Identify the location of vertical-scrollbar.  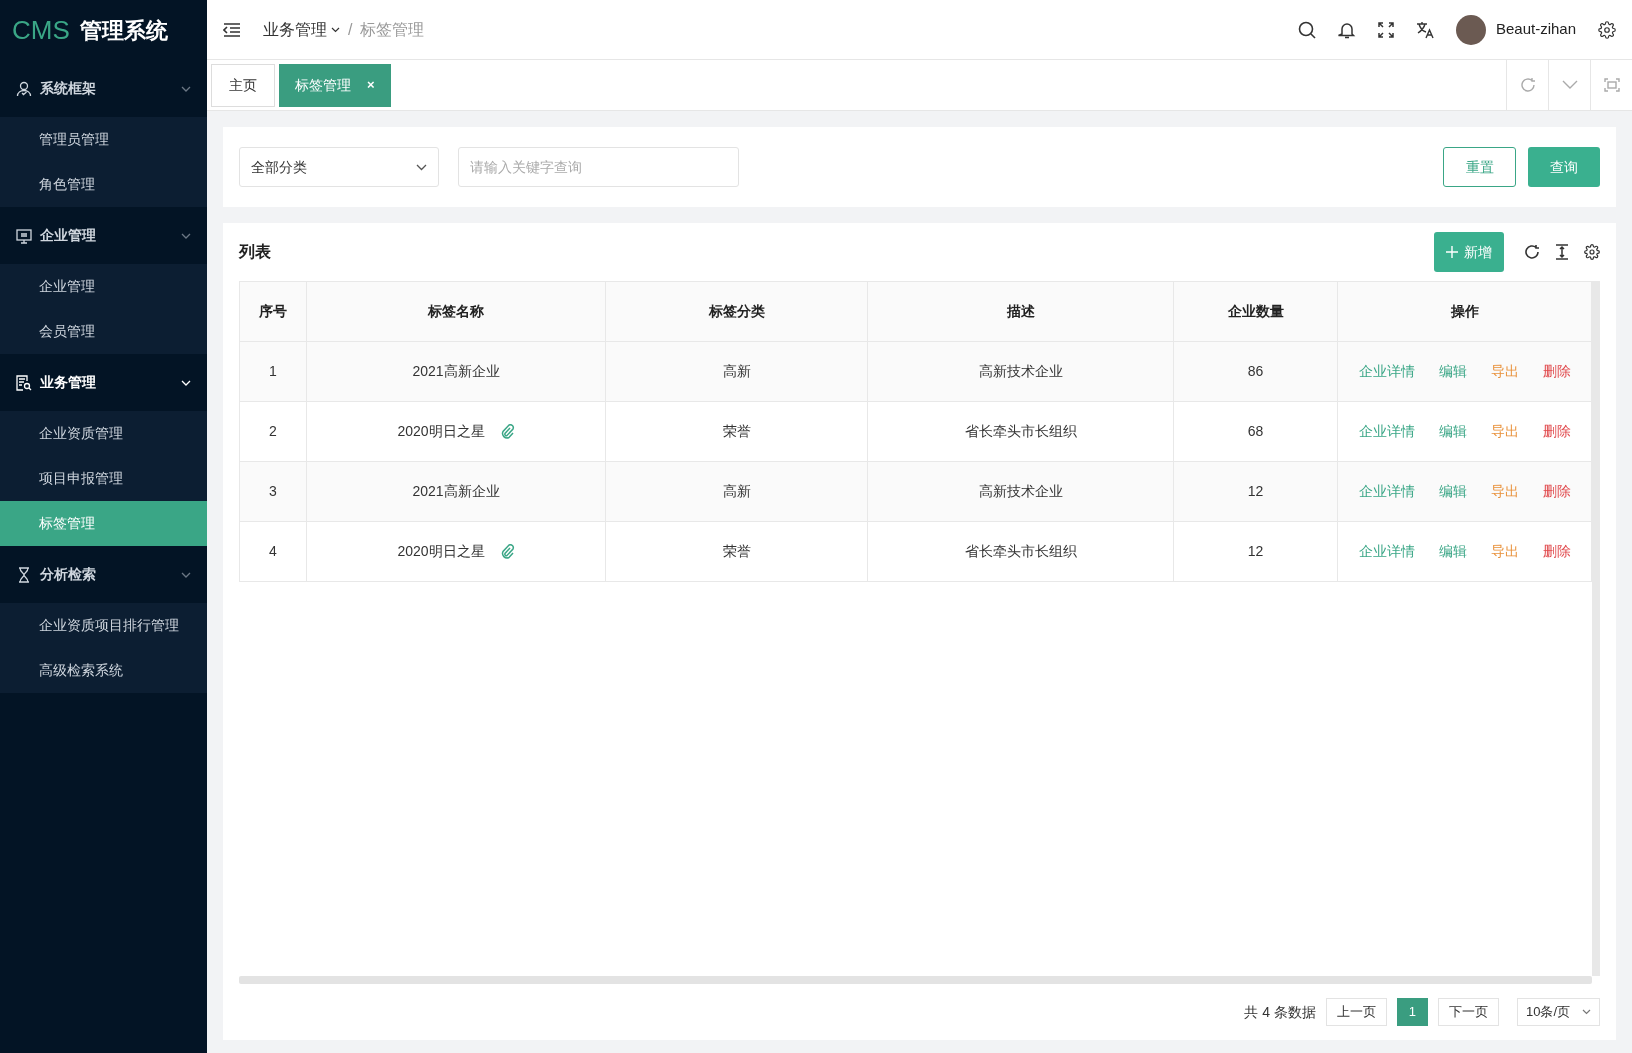
(1596, 628).